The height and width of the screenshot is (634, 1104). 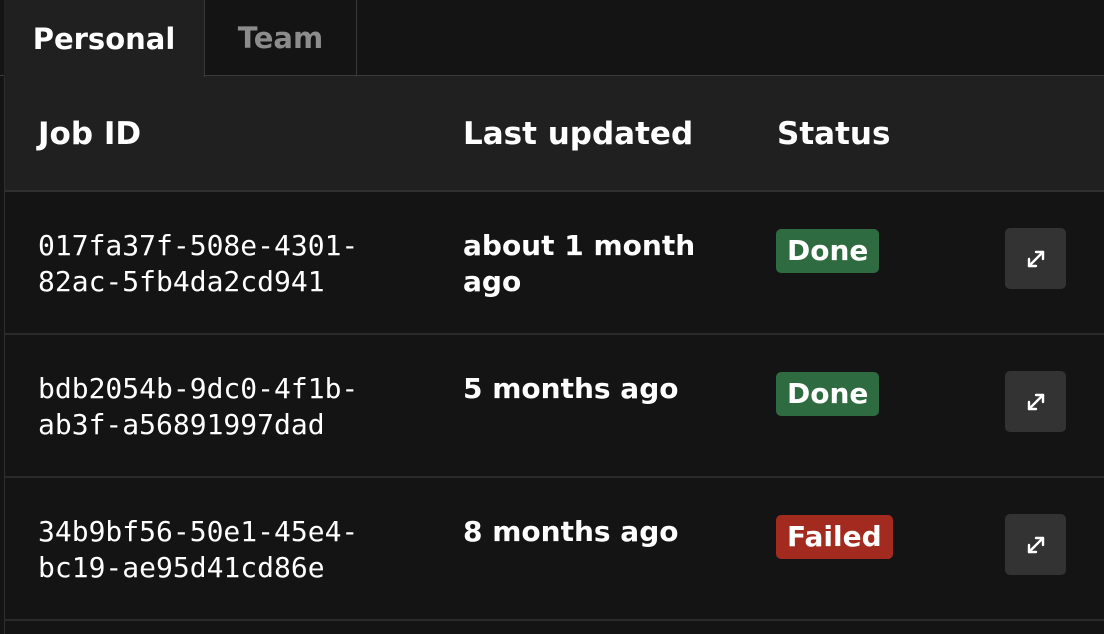 I want to click on job-id-line: ab3f-a56891997dad, so click(x=181, y=424).